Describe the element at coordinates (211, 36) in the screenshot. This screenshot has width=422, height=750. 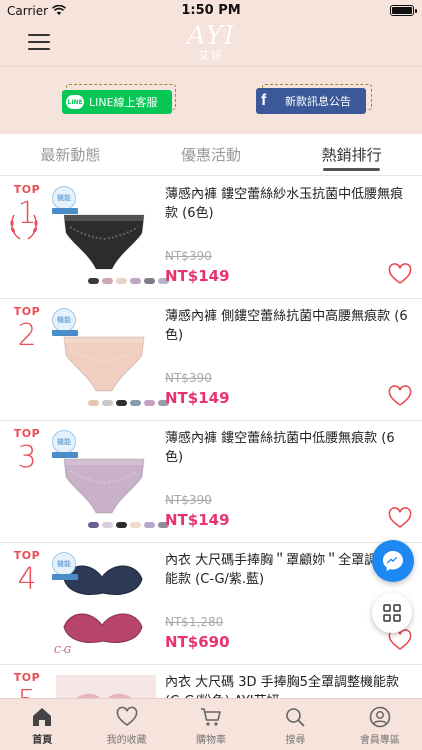
I see `logo-wordmark: AYI` at that location.